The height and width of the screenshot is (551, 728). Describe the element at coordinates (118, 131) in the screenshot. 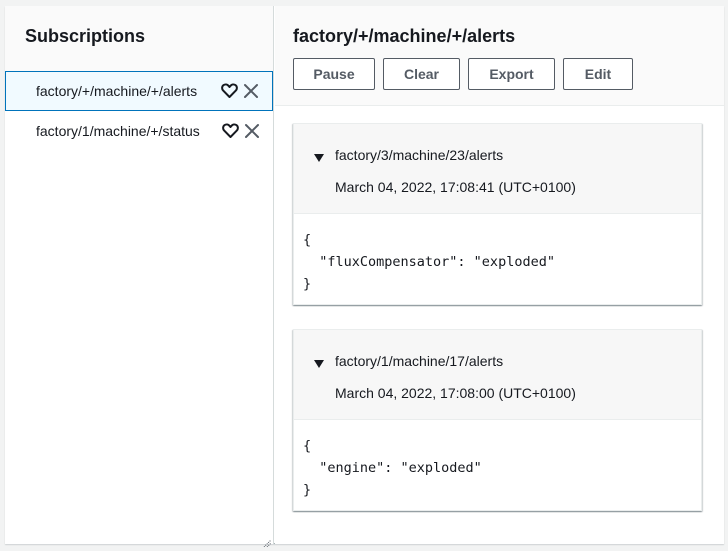

I see `subscription-topic: factory/1/machine/+/status` at that location.